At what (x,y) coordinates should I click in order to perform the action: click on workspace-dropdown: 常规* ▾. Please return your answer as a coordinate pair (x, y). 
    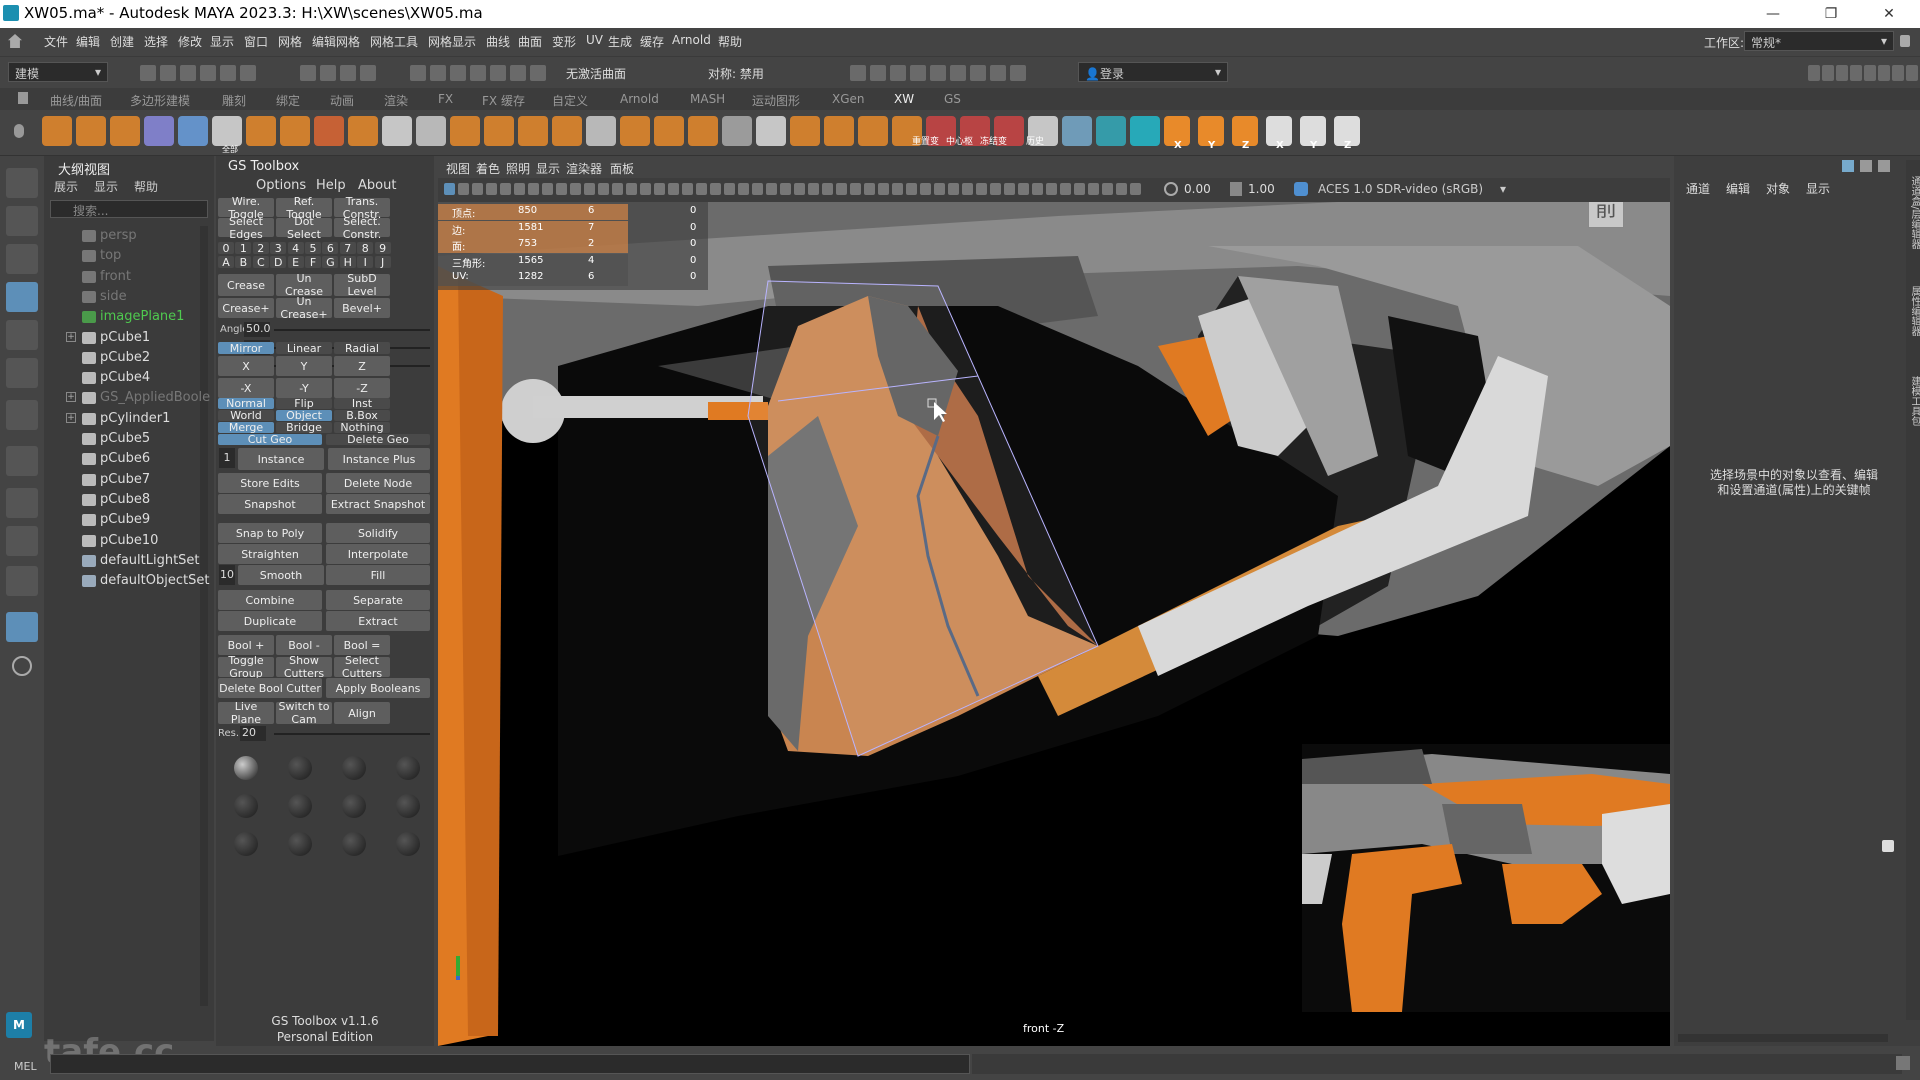
    Looking at the image, I should click on (1819, 41).